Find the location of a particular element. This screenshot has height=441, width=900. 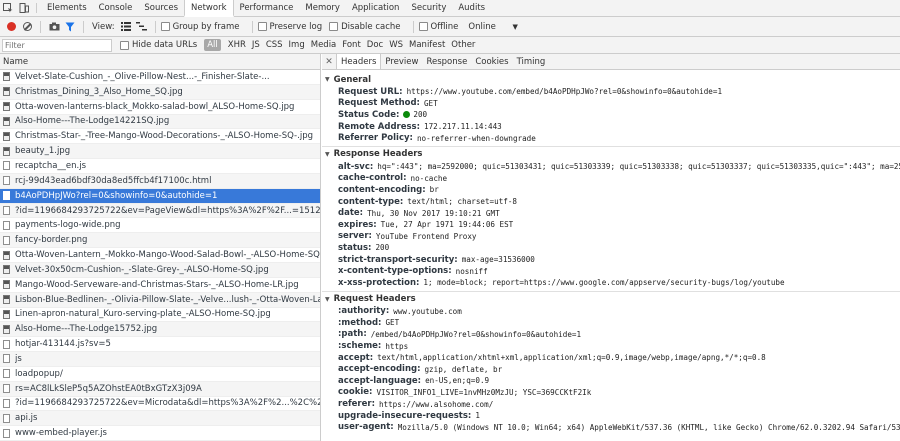

tab-network: Network is located at coordinates (209, 8).